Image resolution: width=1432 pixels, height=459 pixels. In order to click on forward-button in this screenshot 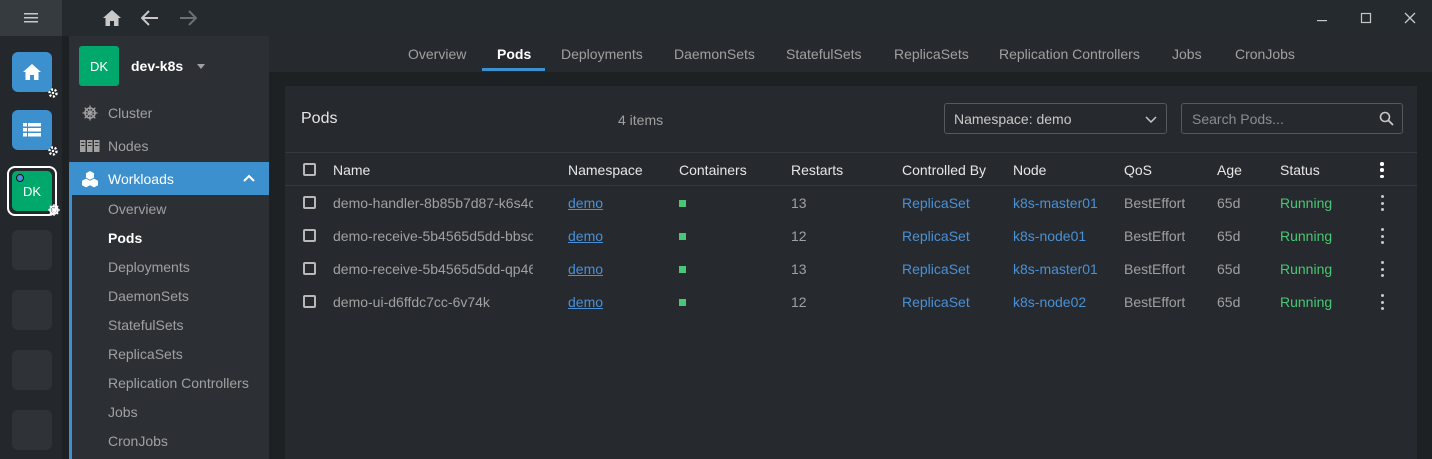, I will do `click(188, 18)`.